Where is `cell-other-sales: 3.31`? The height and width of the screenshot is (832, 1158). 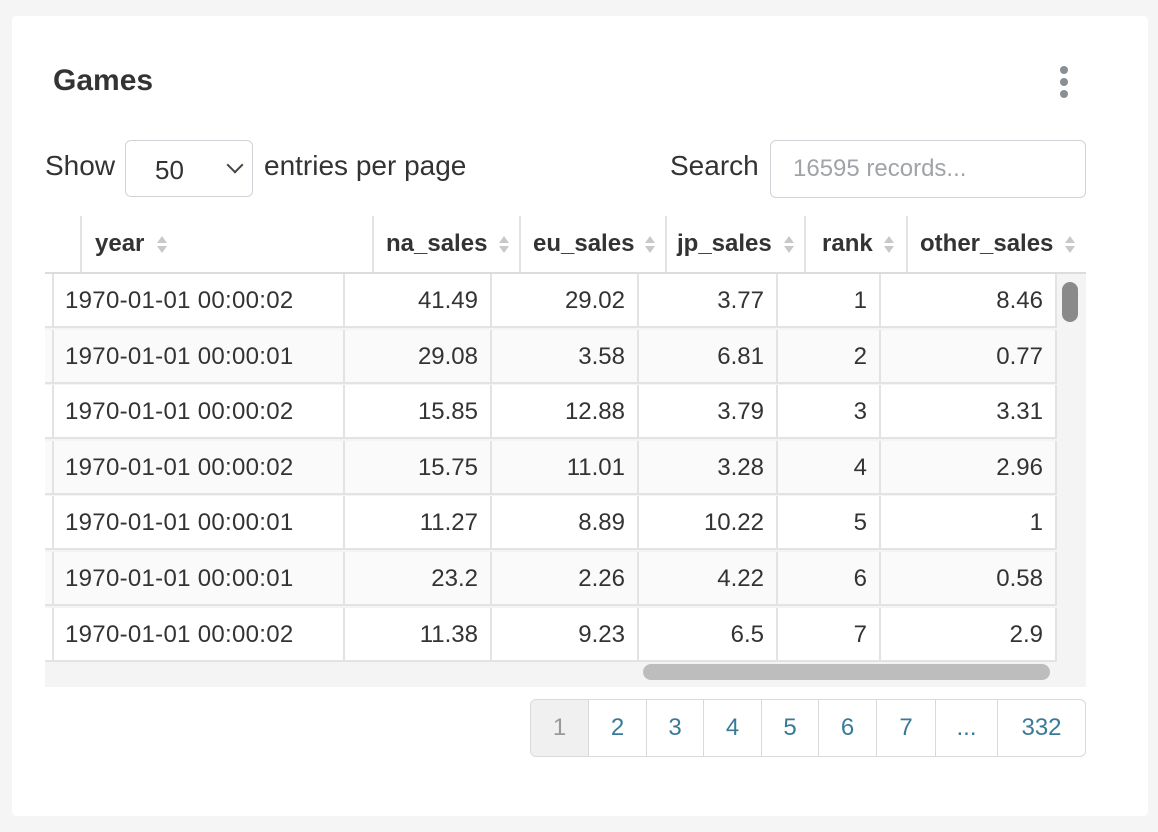
cell-other-sales: 3.31 is located at coordinates (968, 412).